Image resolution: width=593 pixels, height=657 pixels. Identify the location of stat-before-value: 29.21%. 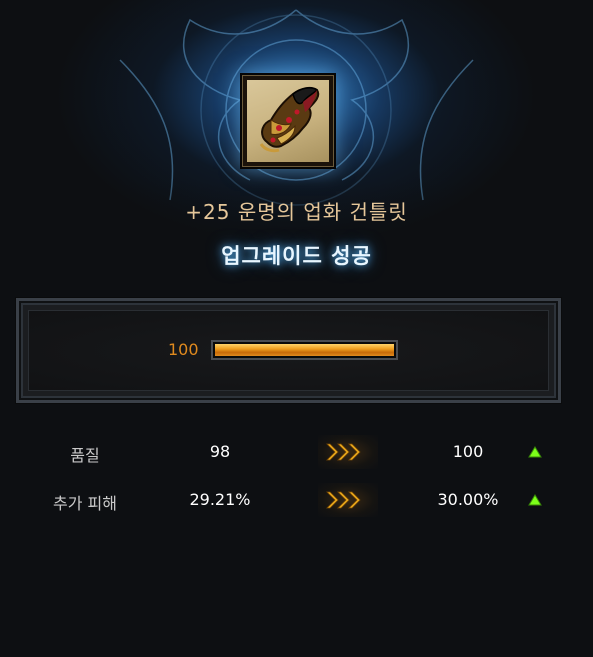
(220, 499).